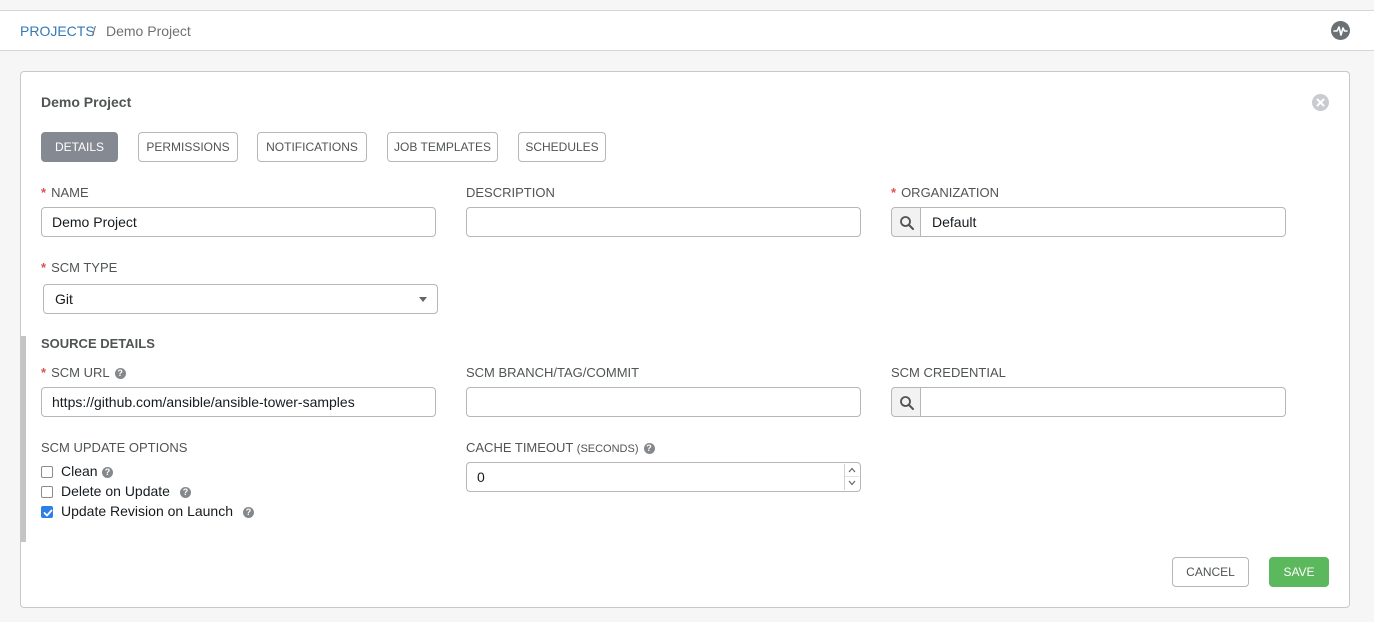  I want to click on cache-timeout-spinner, so click(851, 477).